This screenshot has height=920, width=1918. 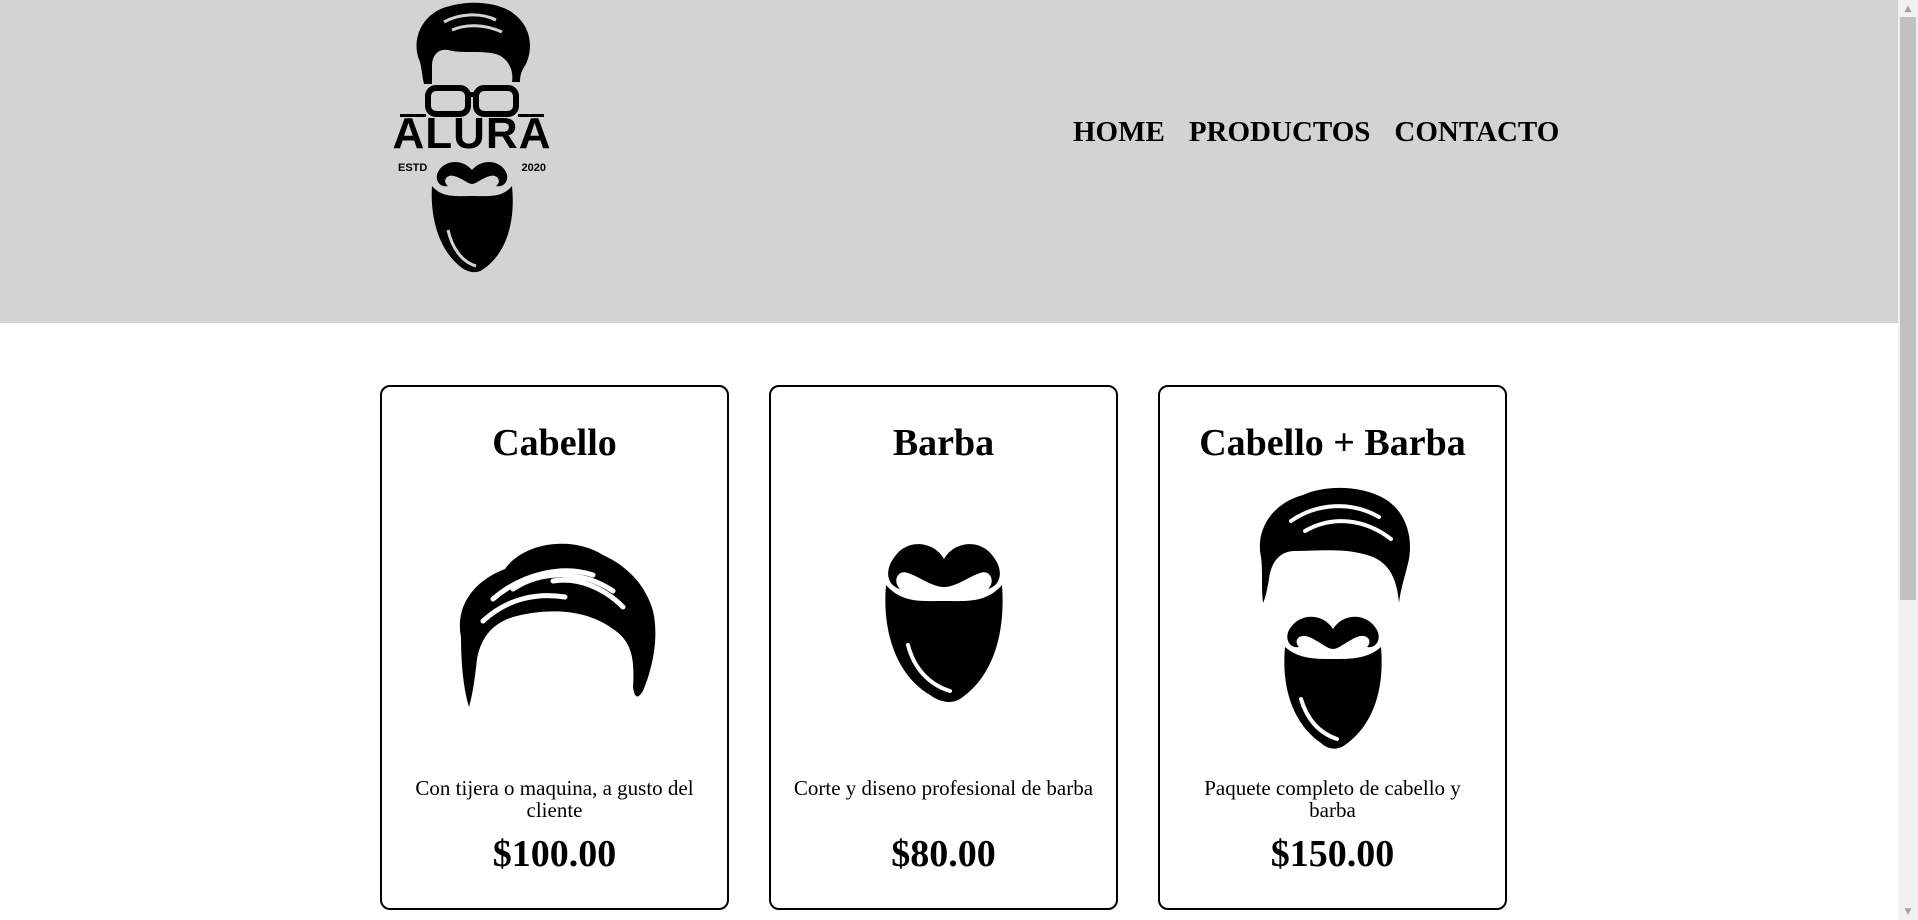 What do you see at coordinates (533, 168) in the screenshot?
I see `logo-year-text: 2020` at bounding box center [533, 168].